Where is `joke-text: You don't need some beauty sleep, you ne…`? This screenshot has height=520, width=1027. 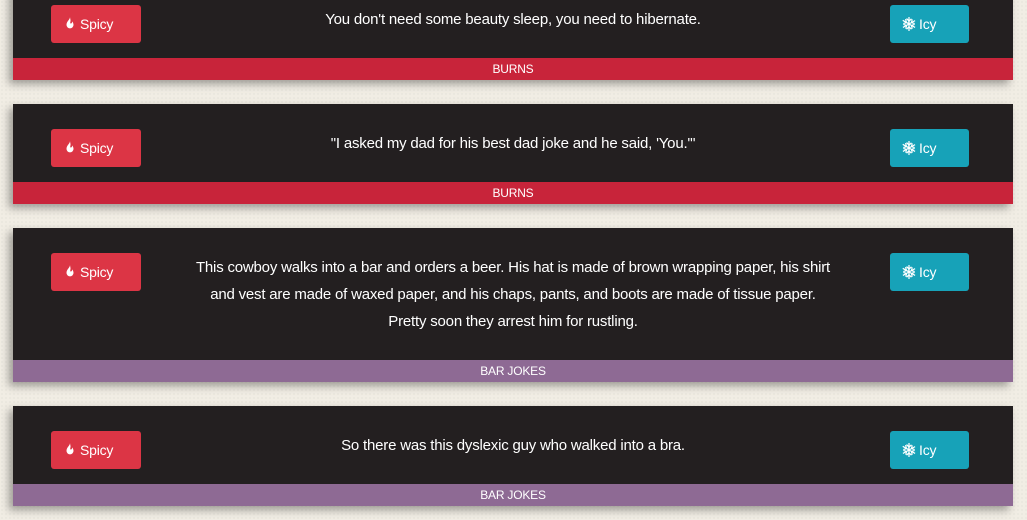 joke-text: You don't need some beauty sleep, you ne… is located at coordinates (513, 19).